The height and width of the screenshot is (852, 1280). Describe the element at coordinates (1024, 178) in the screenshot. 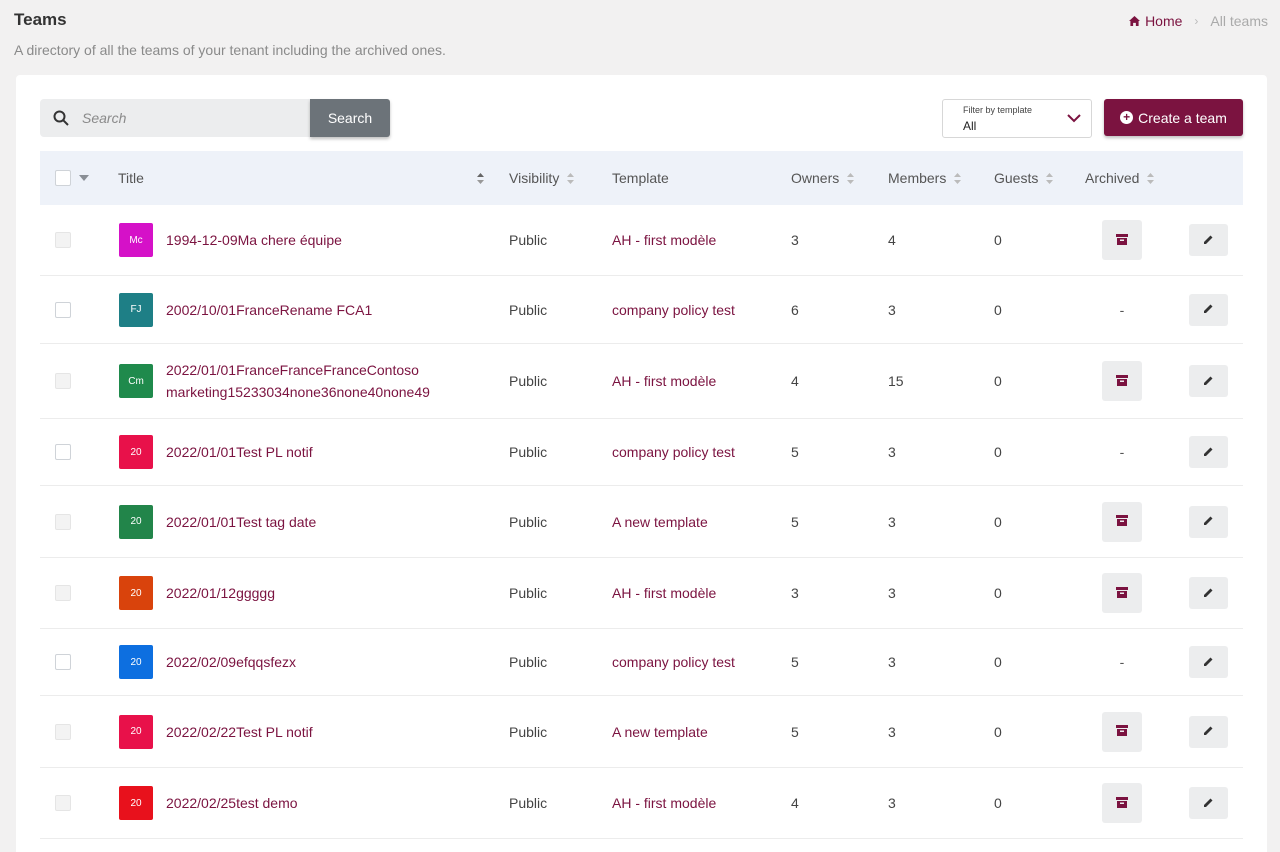

I see `column-guests: Guests` at that location.